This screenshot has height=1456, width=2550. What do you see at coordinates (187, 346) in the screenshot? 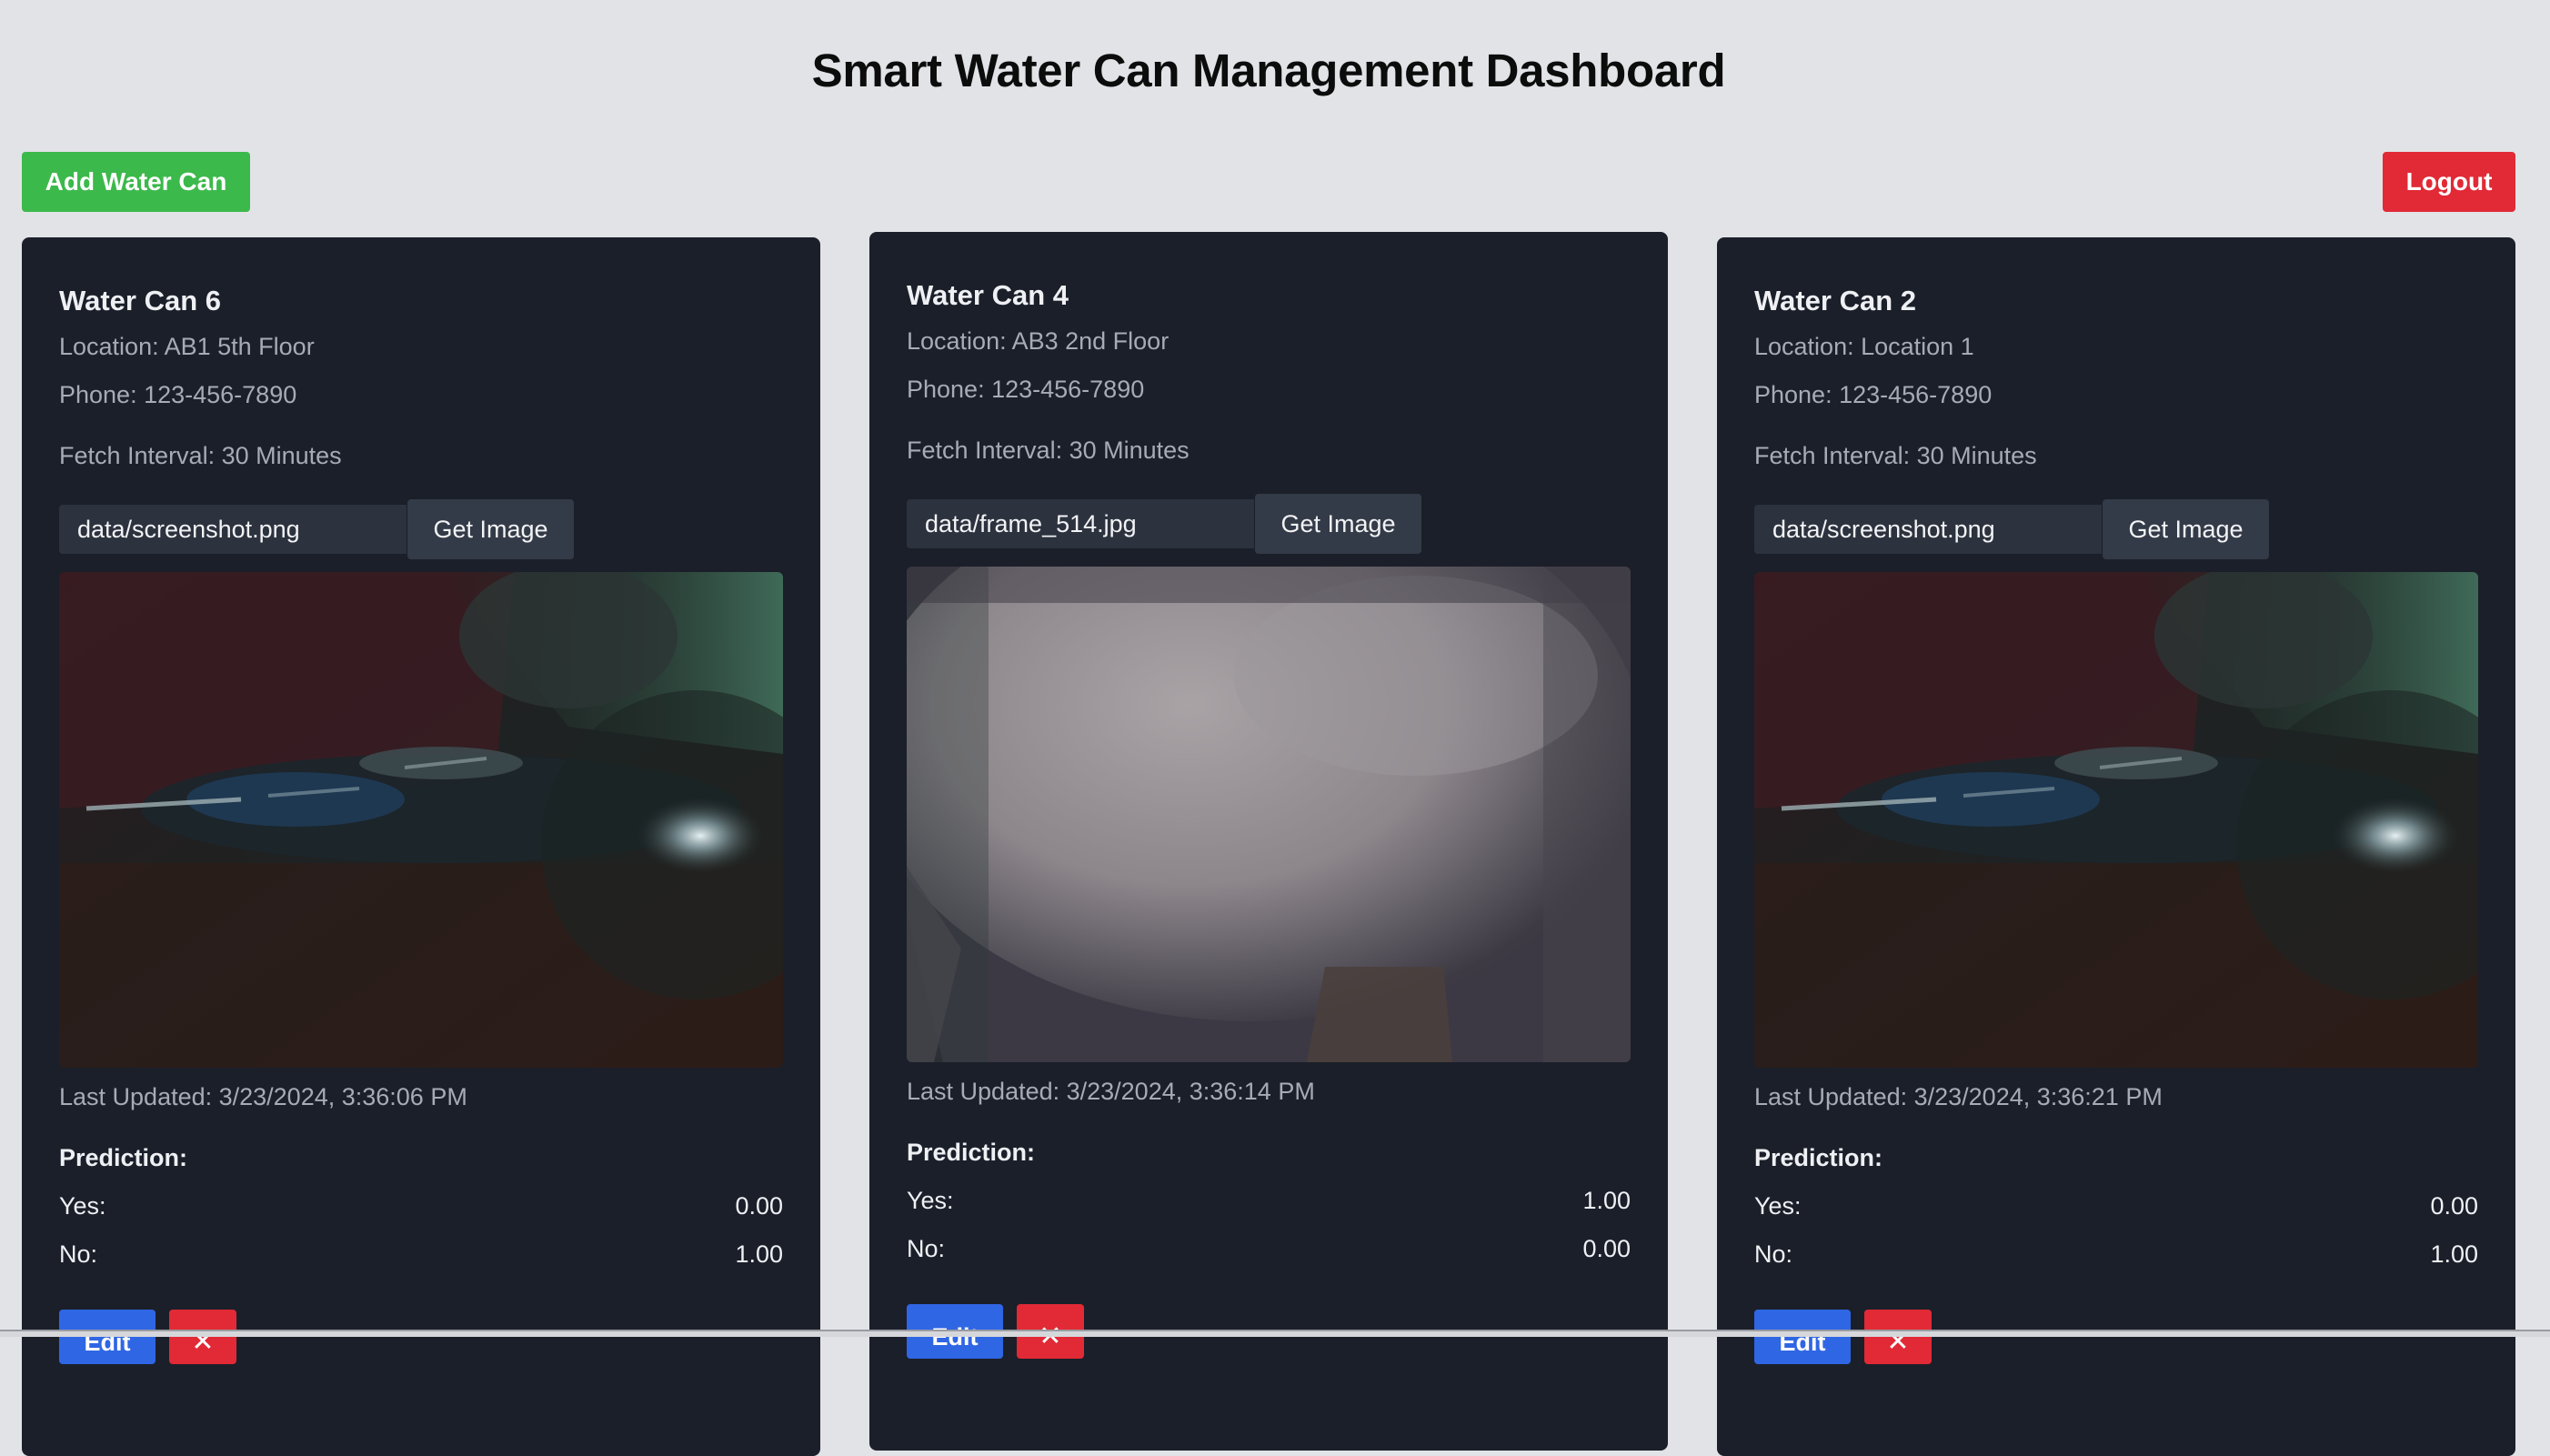
I see `location-text: Location: AB1 5th Floor` at bounding box center [187, 346].